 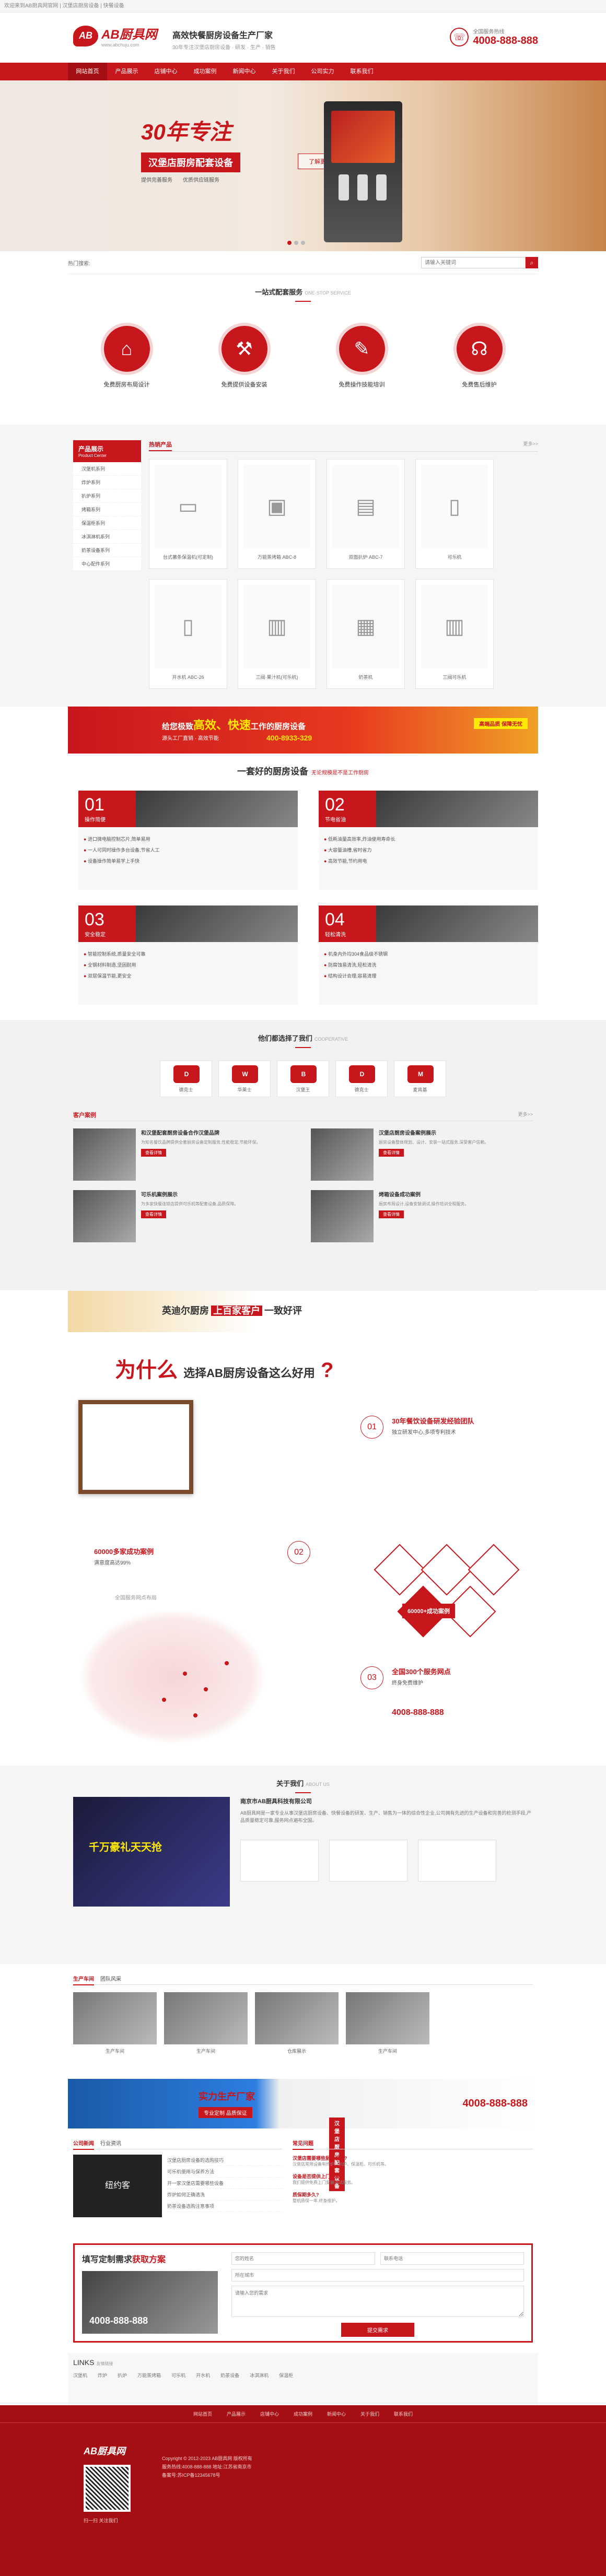 What do you see at coordinates (160, 446) in the screenshot?
I see `tab-hot-products: 热销产品` at bounding box center [160, 446].